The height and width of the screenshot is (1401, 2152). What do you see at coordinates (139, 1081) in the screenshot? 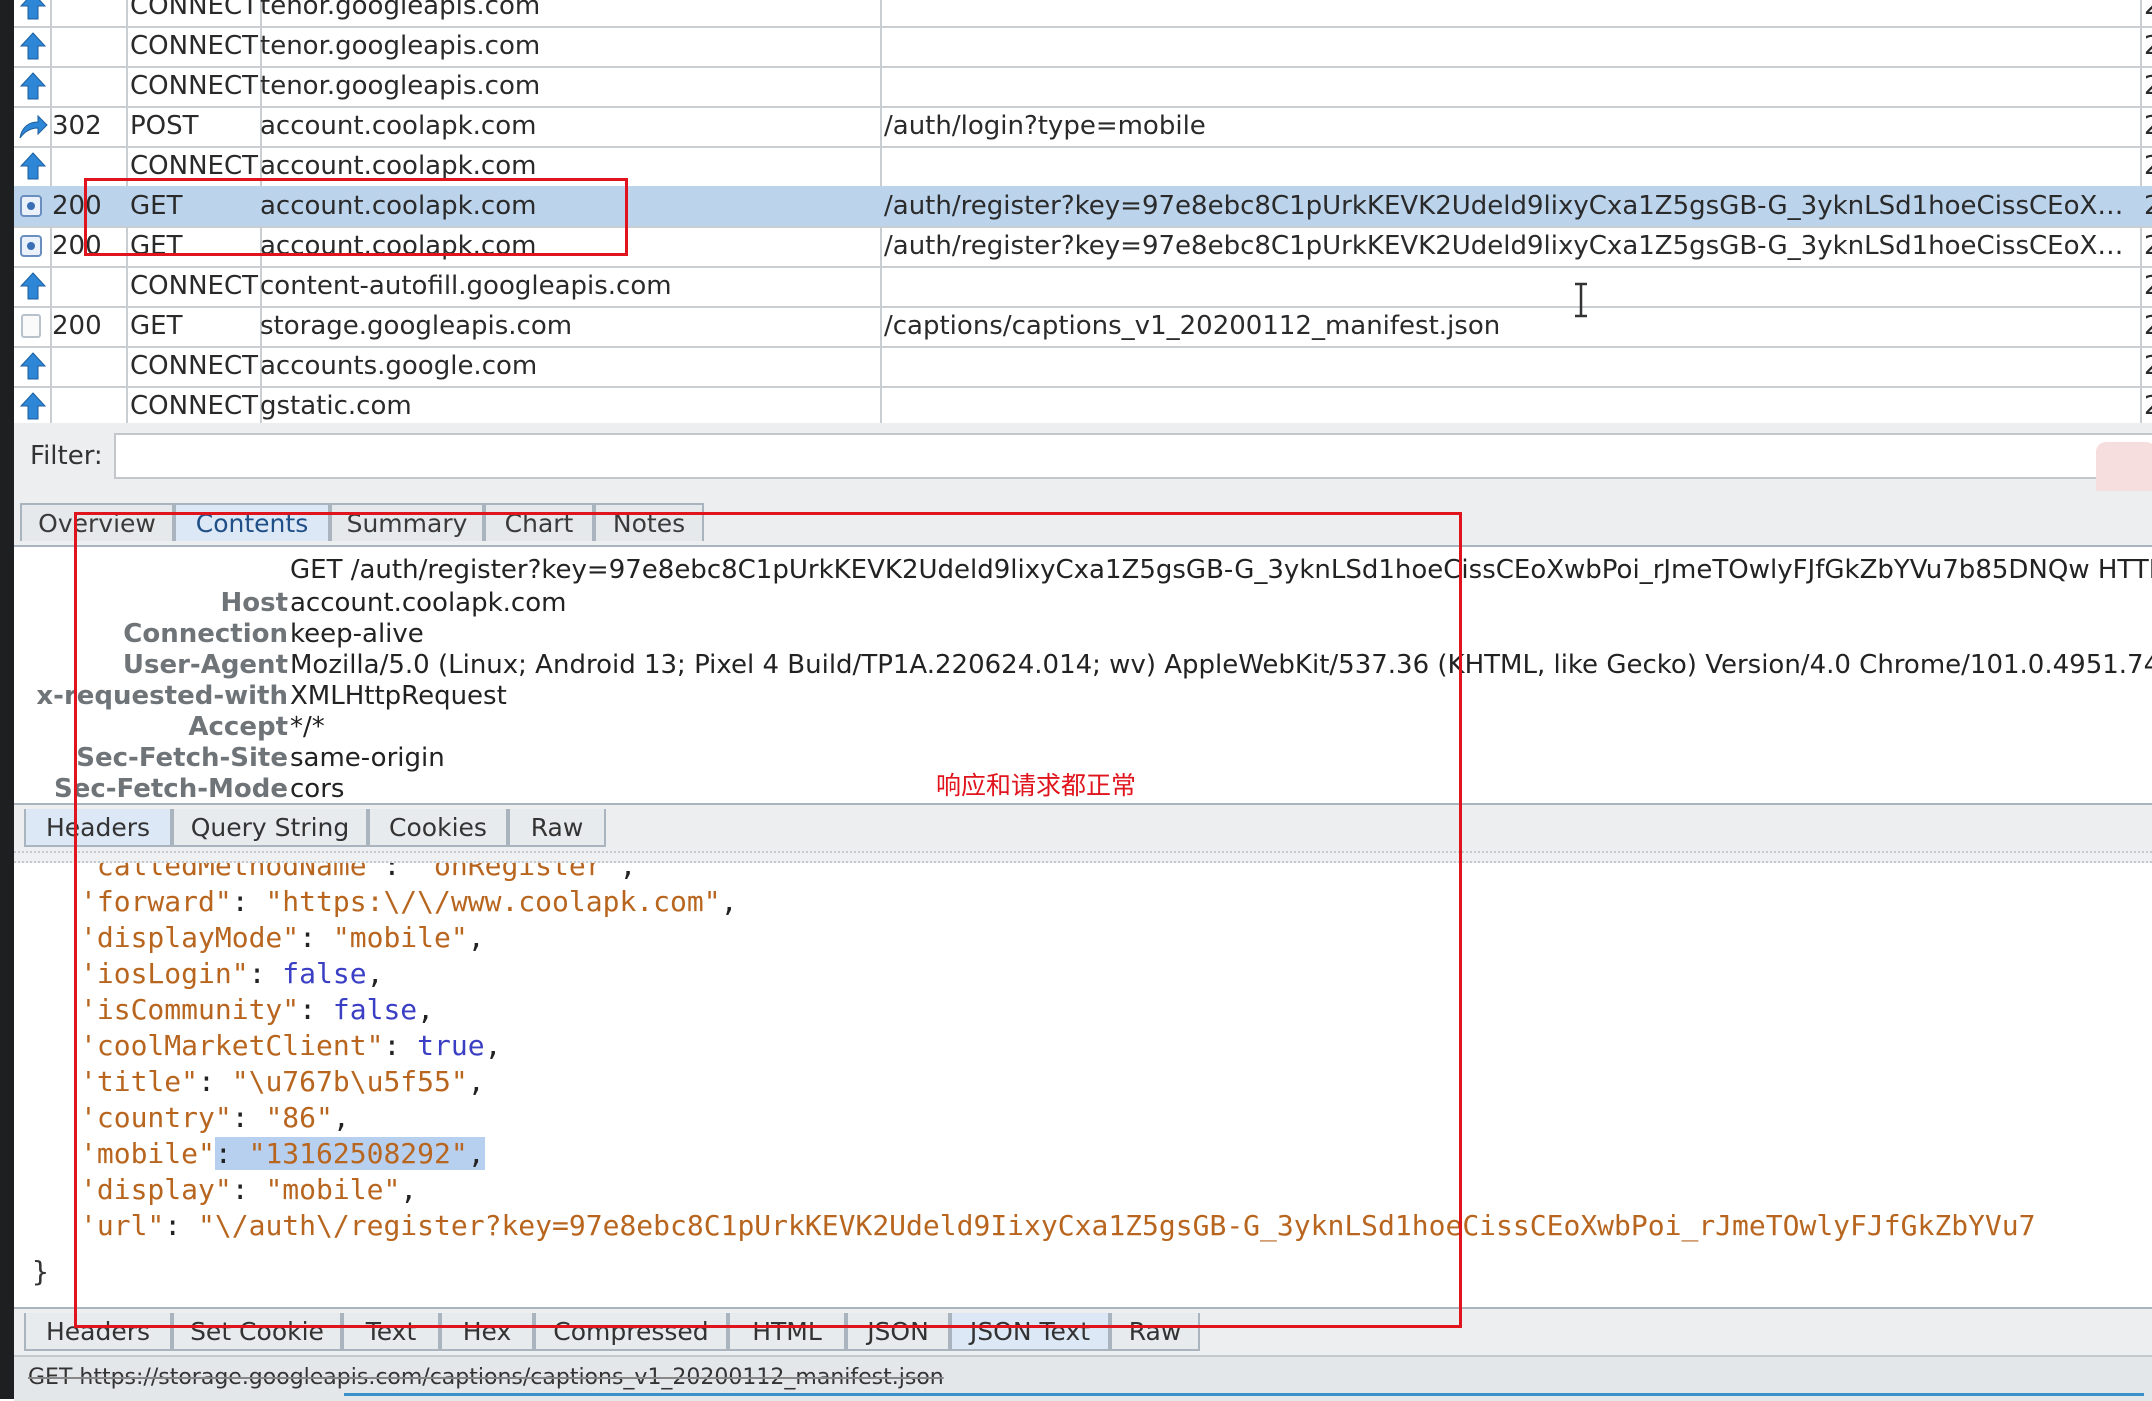
I see `json-key: 'title"` at bounding box center [139, 1081].